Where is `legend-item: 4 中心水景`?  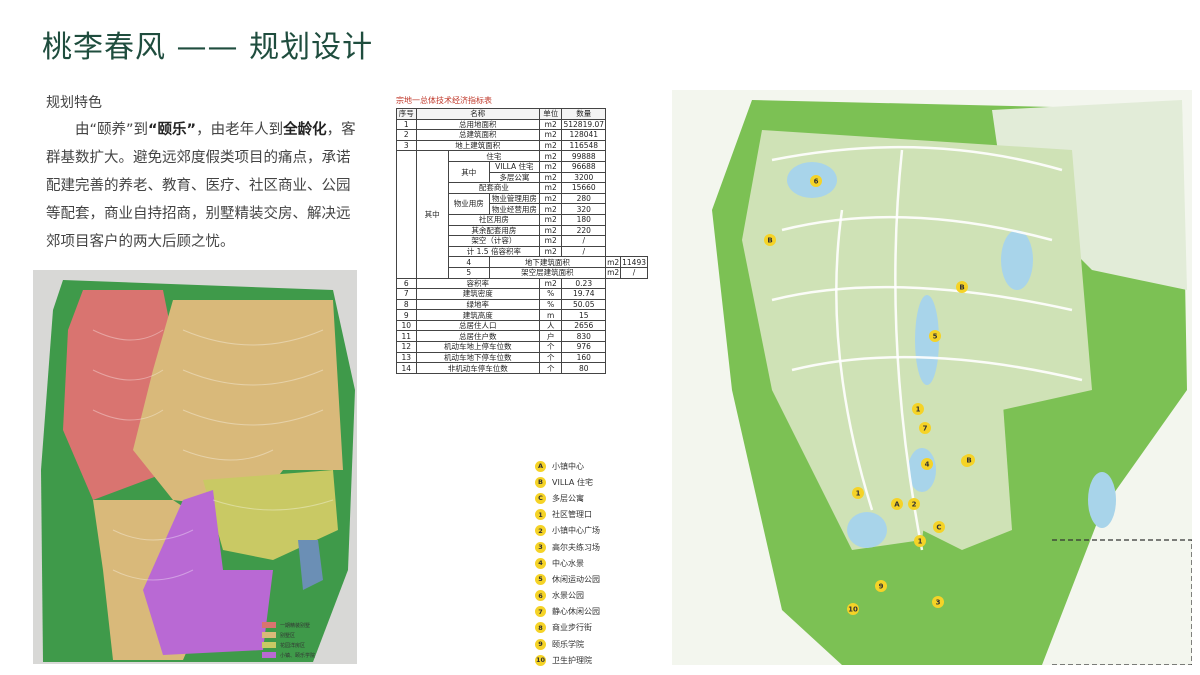
legend-item: 4 中心水景 is located at coordinates (567, 563).